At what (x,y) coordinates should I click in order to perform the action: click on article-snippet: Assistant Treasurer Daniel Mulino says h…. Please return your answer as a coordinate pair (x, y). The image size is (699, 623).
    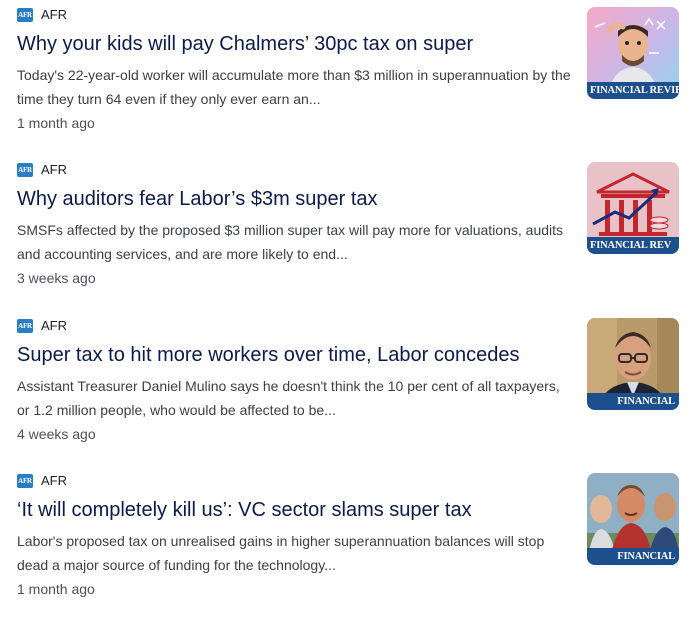
    Looking at the image, I should click on (288, 398).